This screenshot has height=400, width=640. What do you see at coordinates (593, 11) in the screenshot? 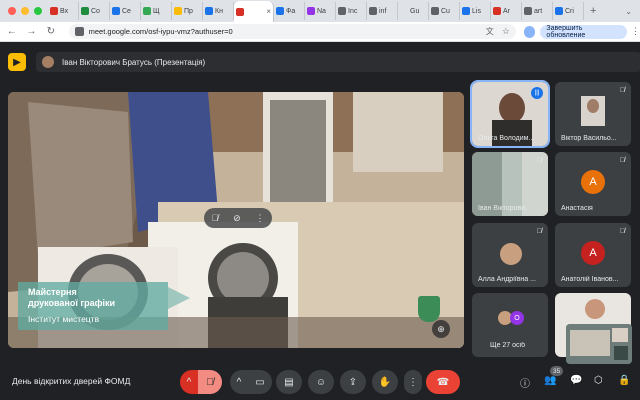
I see `new-tab-button: +` at bounding box center [593, 11].